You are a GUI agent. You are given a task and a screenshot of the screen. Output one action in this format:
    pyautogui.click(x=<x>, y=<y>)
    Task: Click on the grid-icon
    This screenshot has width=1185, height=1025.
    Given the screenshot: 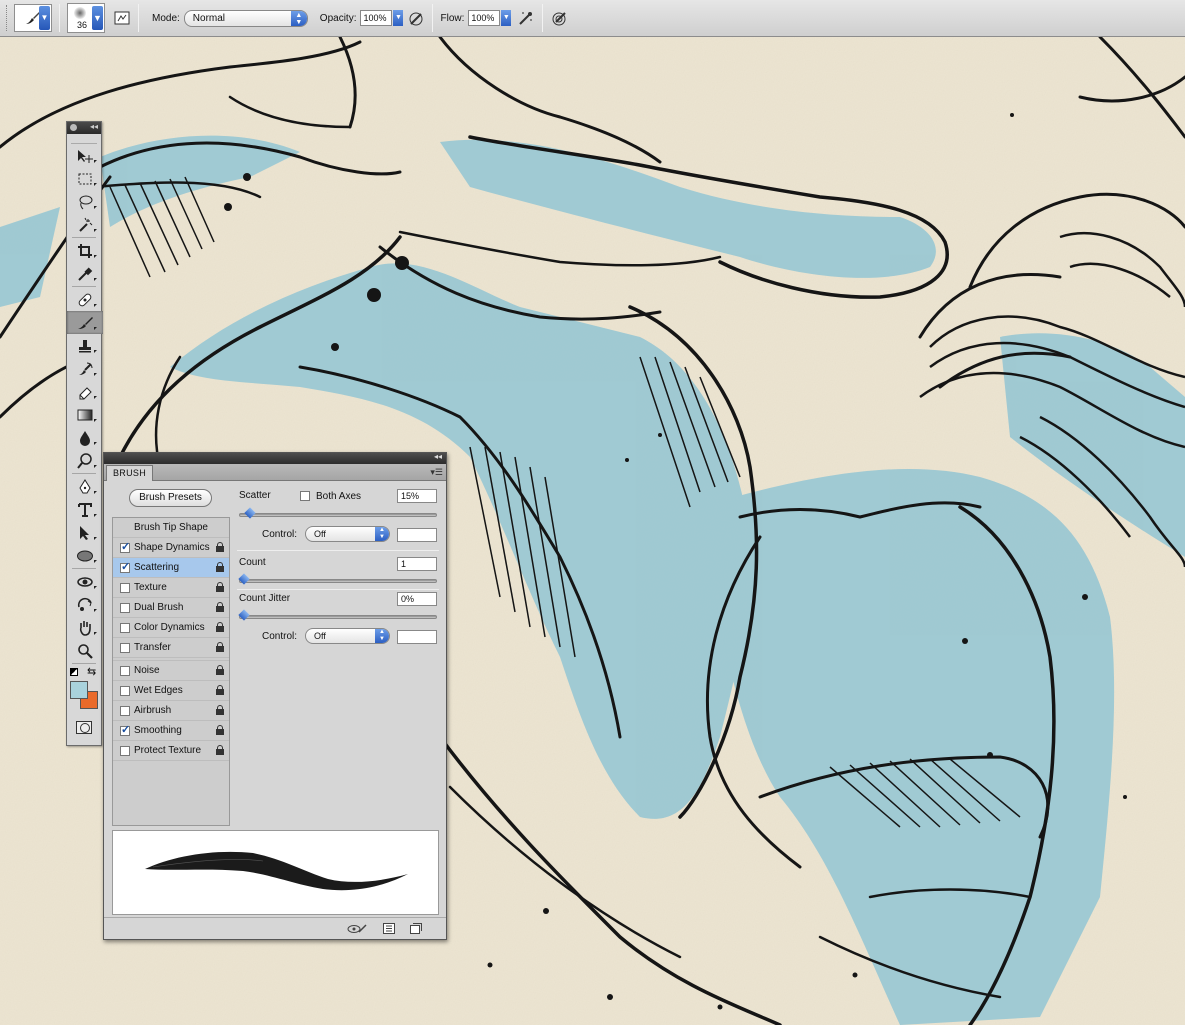 What is the action you would take?
    pyautogui.click(x=389, y=928)
    